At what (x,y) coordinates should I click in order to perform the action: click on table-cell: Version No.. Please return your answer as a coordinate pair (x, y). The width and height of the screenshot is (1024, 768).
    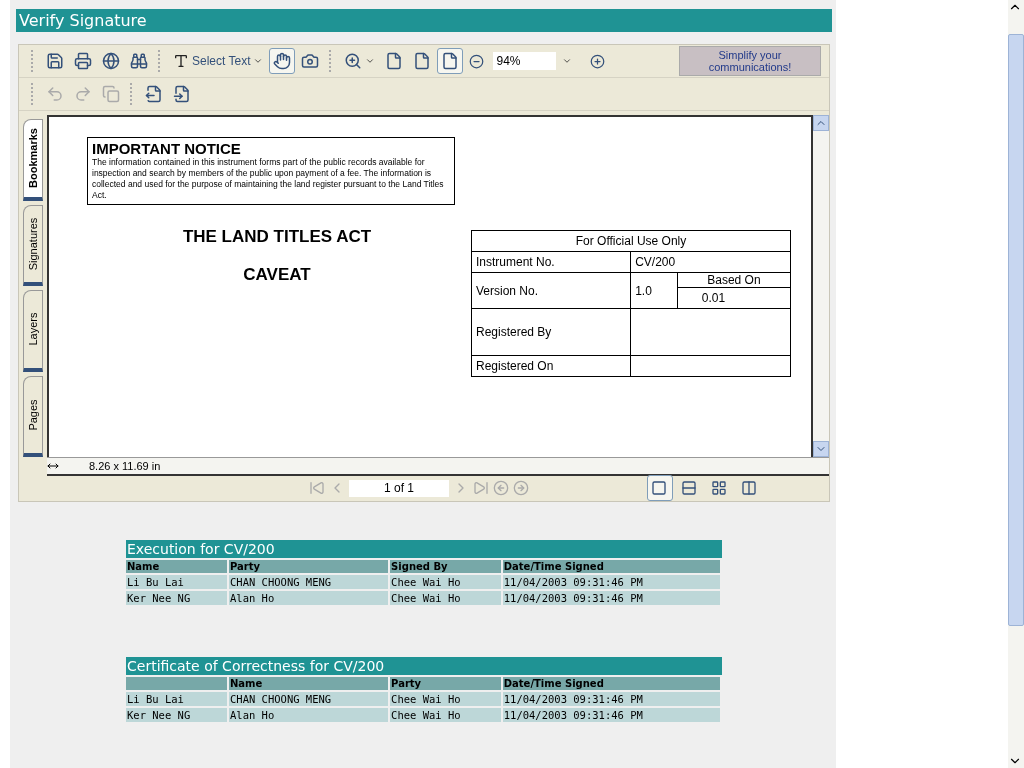
    Looking at the image, I should click on (551, 290).